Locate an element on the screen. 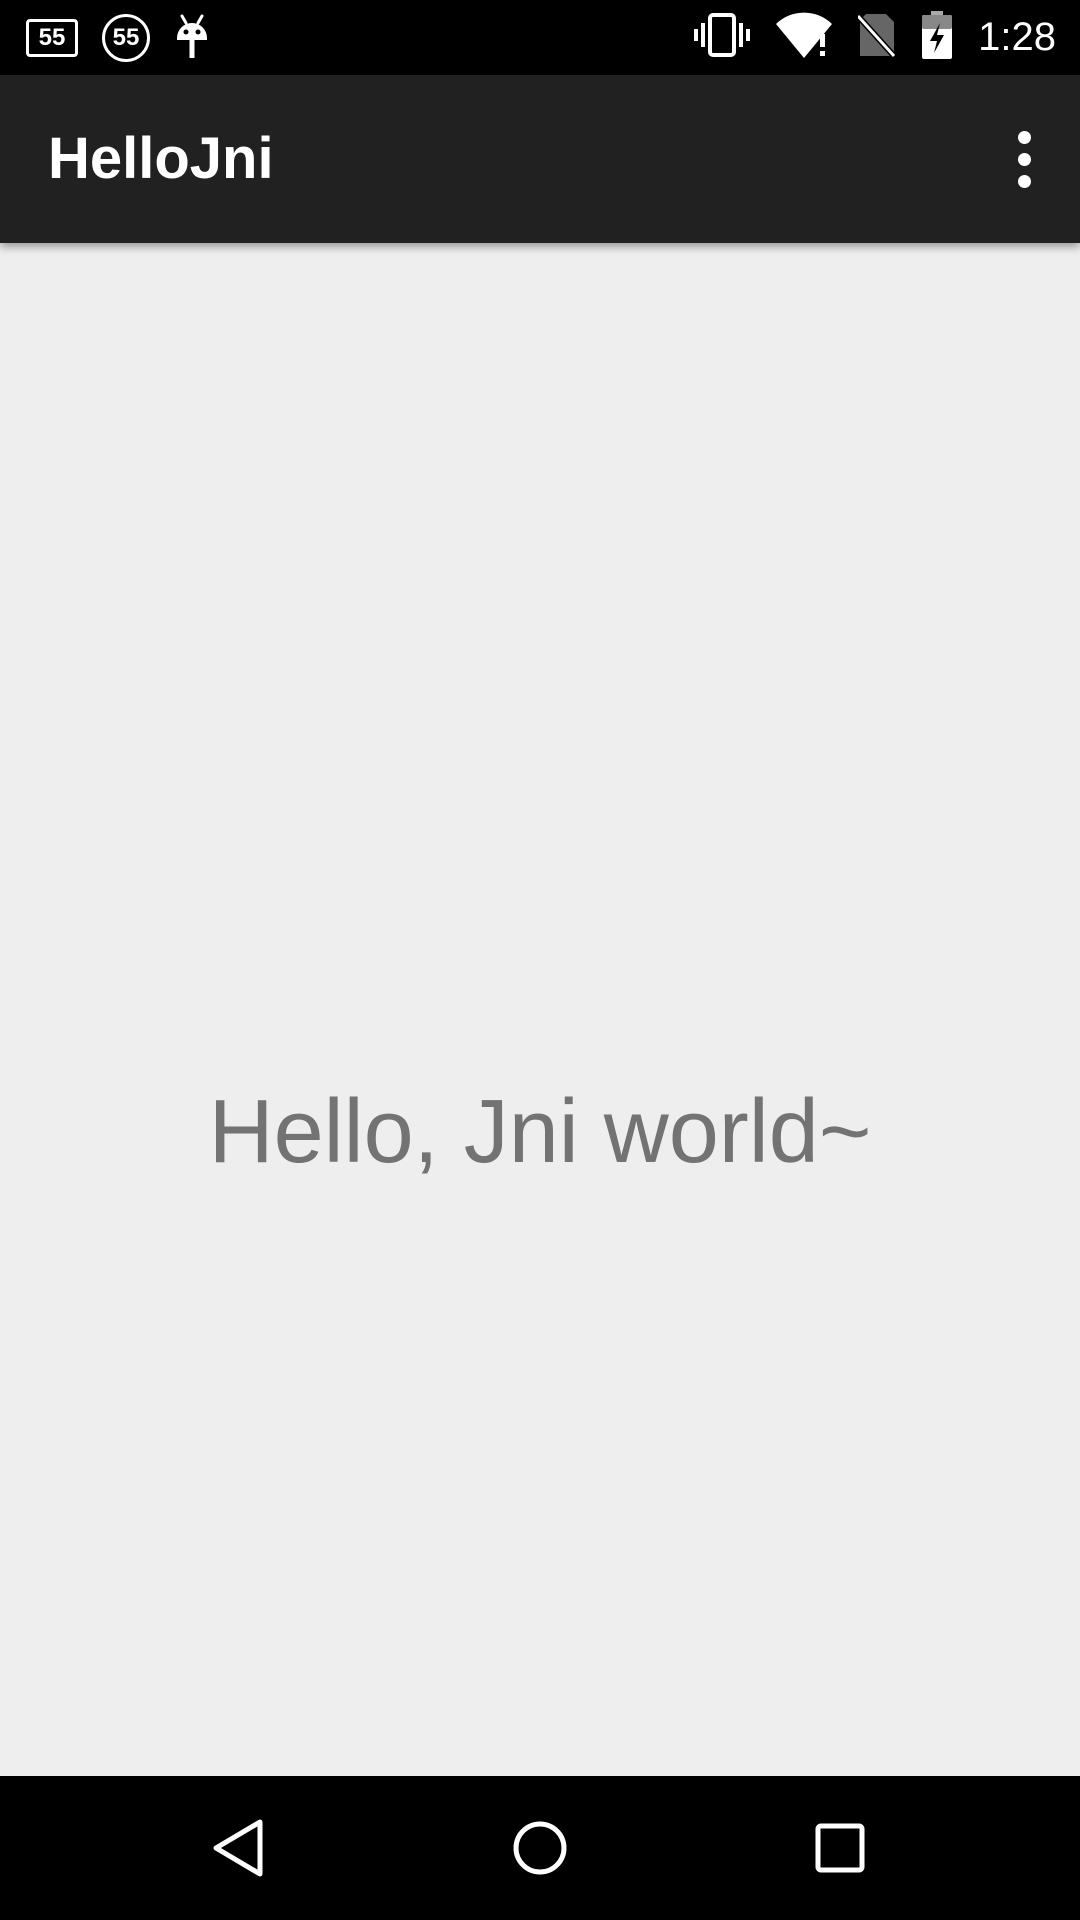  android-debug-icon is located at coordinates (192, 38).